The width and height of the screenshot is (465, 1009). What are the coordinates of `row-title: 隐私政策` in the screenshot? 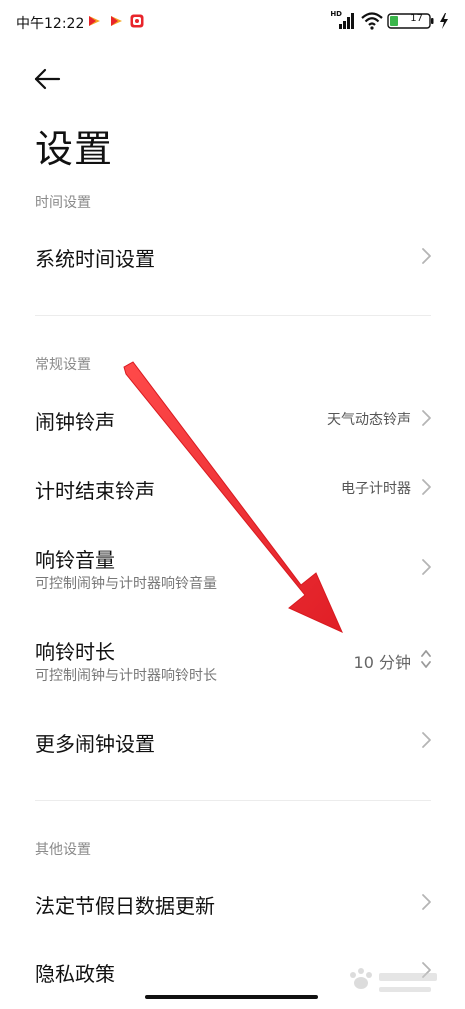 It's located at (75, 974).